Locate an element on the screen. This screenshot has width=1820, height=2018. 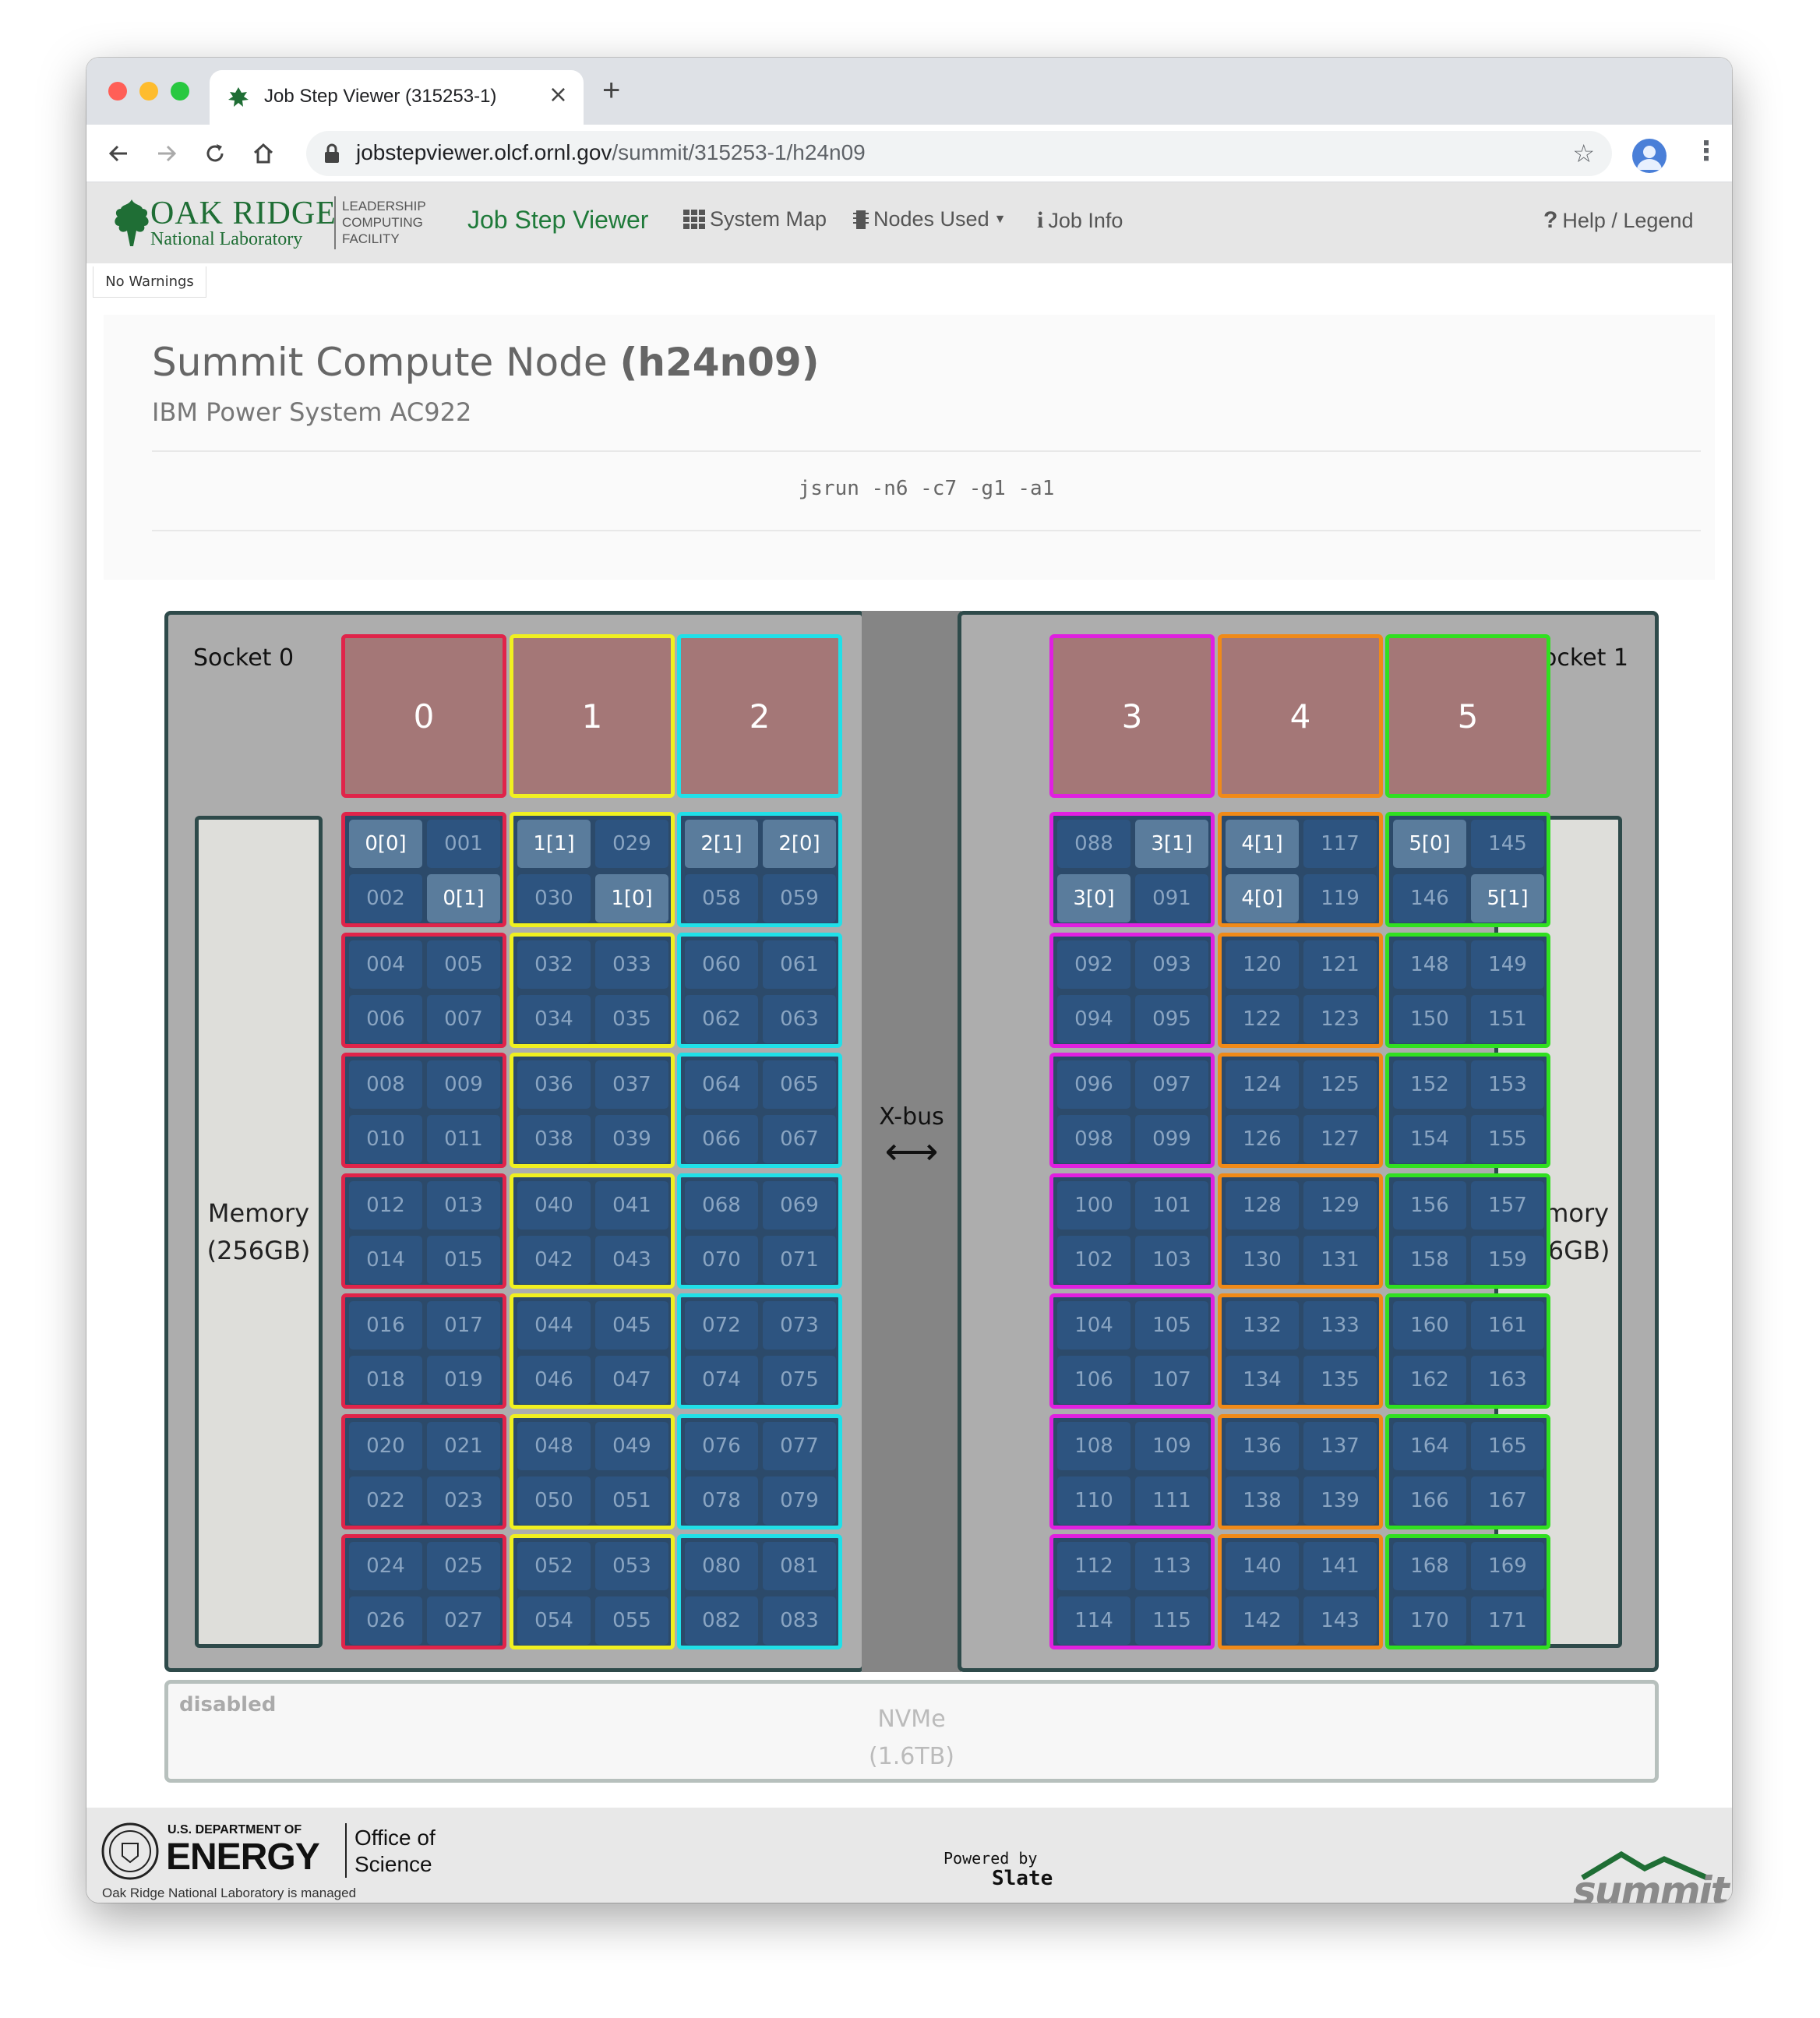
hardware-thread: 2[1] is located at coordinates (721, 844).